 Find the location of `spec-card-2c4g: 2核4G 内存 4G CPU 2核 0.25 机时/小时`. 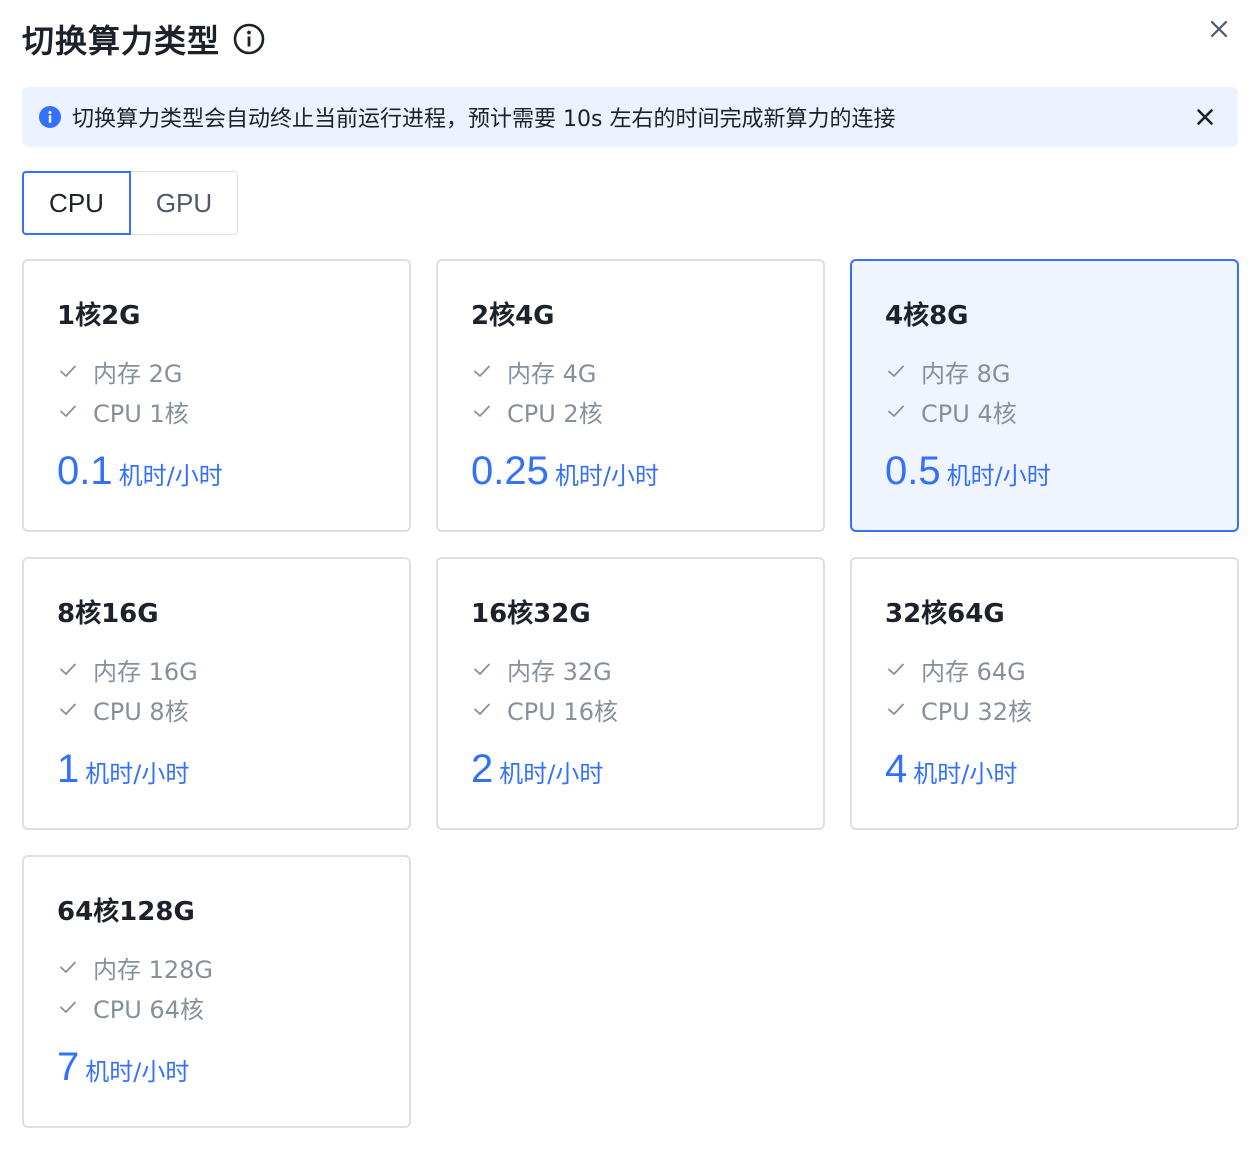

spec-card-2c4g: 2核4G 内存 4G CPU 2核 0.25 机时/小时 is located at coordinates (630, 395).